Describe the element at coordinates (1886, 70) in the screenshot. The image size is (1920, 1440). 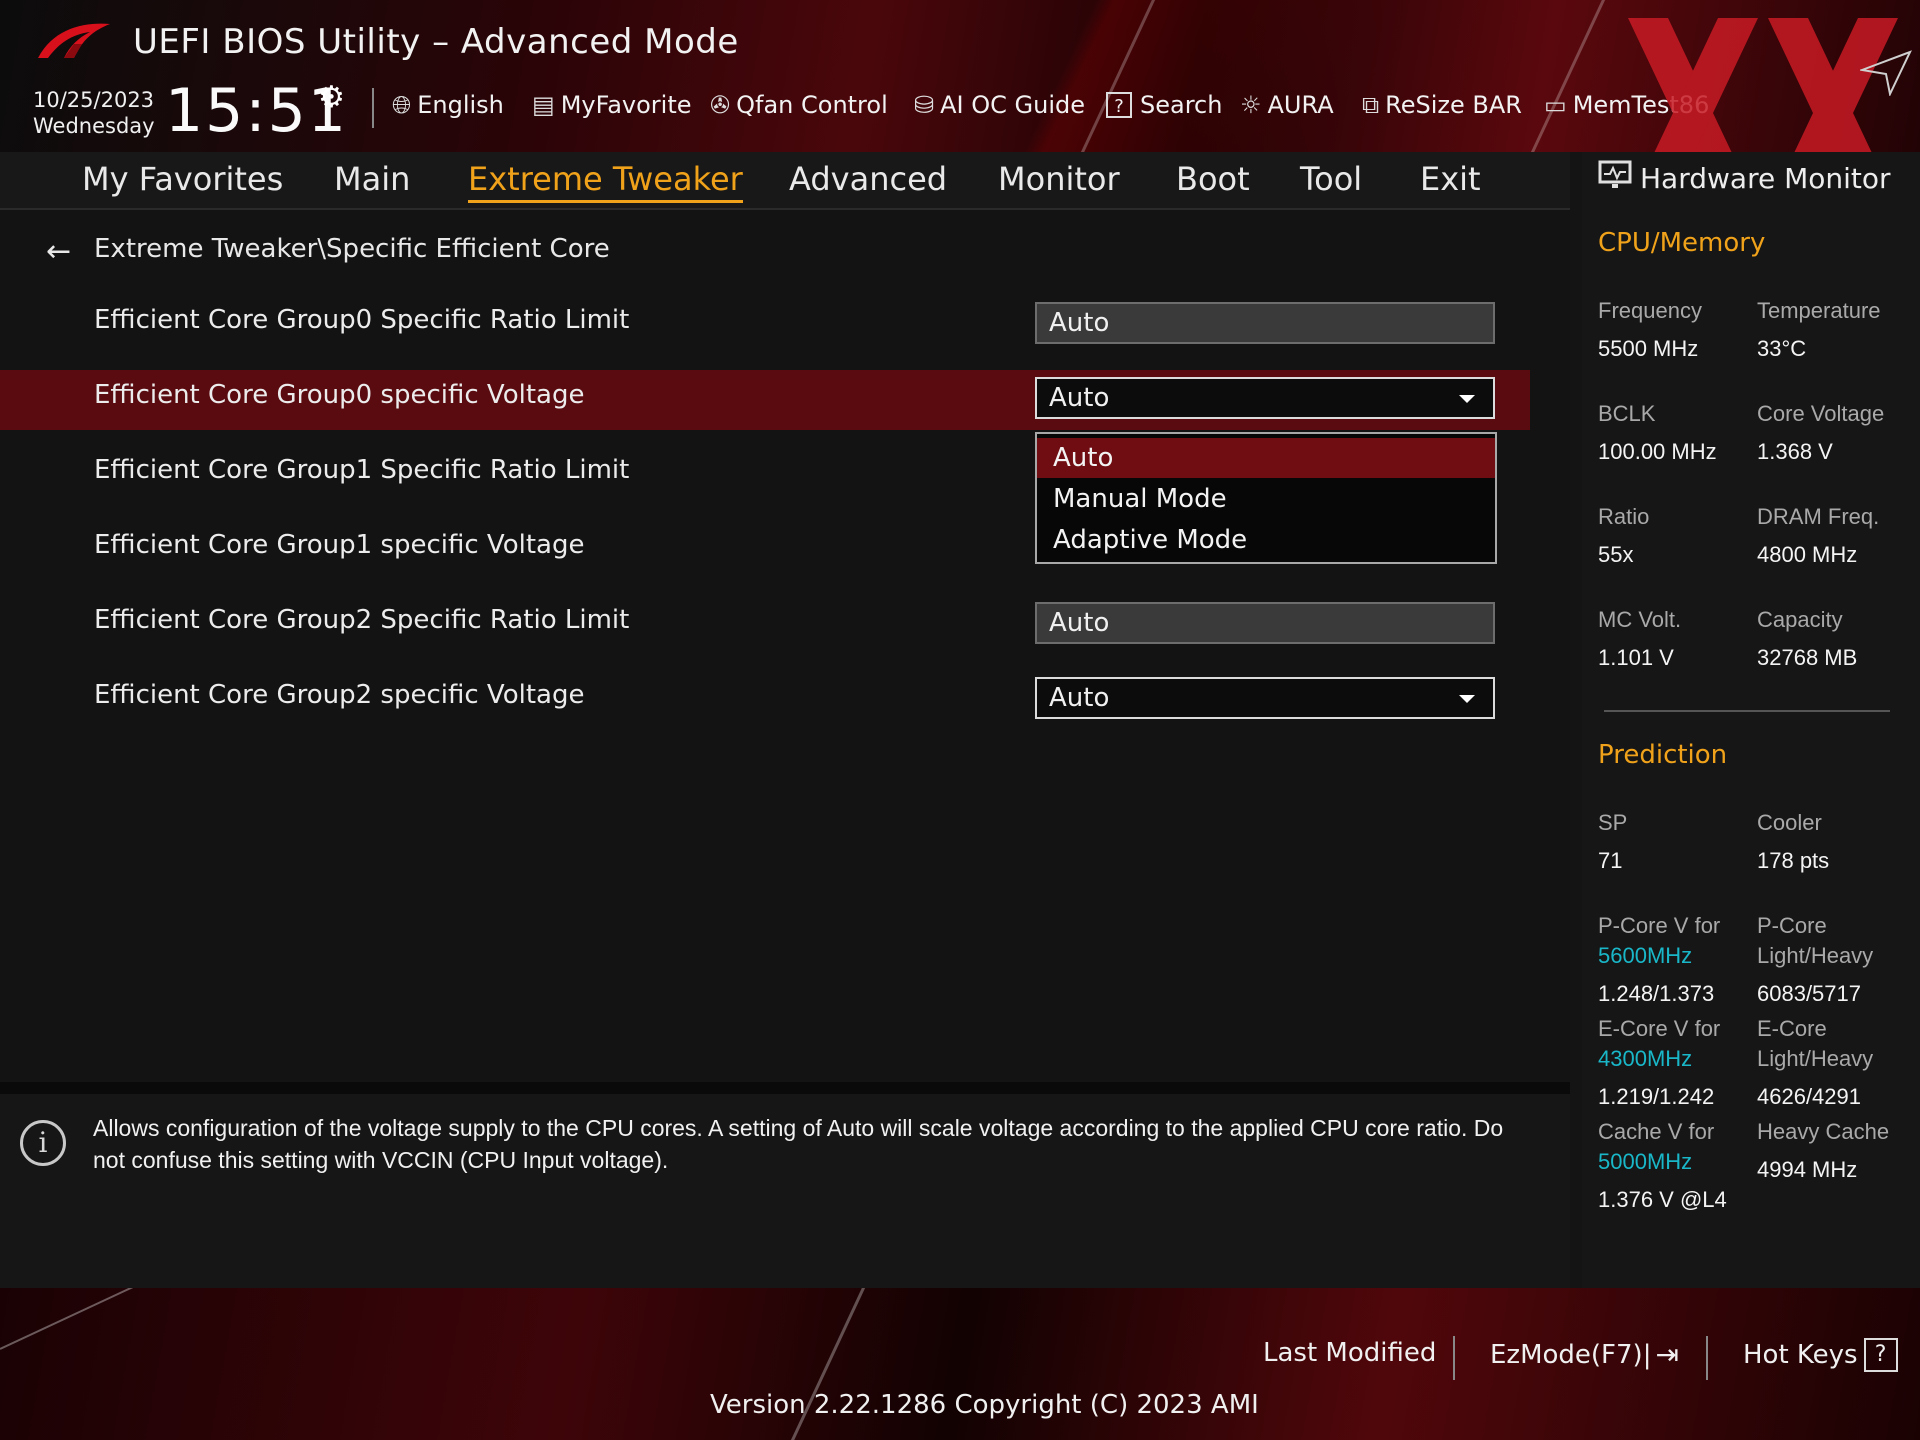
I see `send-arrow-icon` at that location.